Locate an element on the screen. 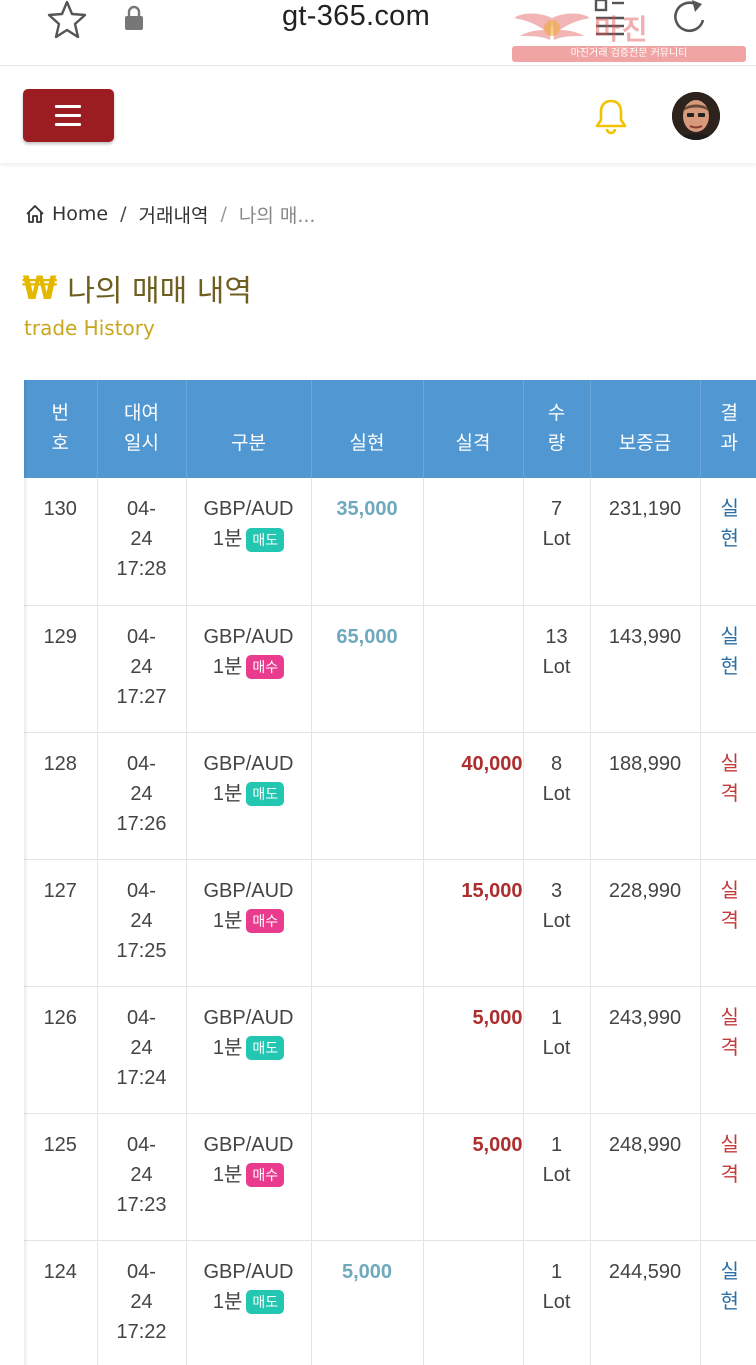  cell-number: 129 is located at coordinates (61, 669).